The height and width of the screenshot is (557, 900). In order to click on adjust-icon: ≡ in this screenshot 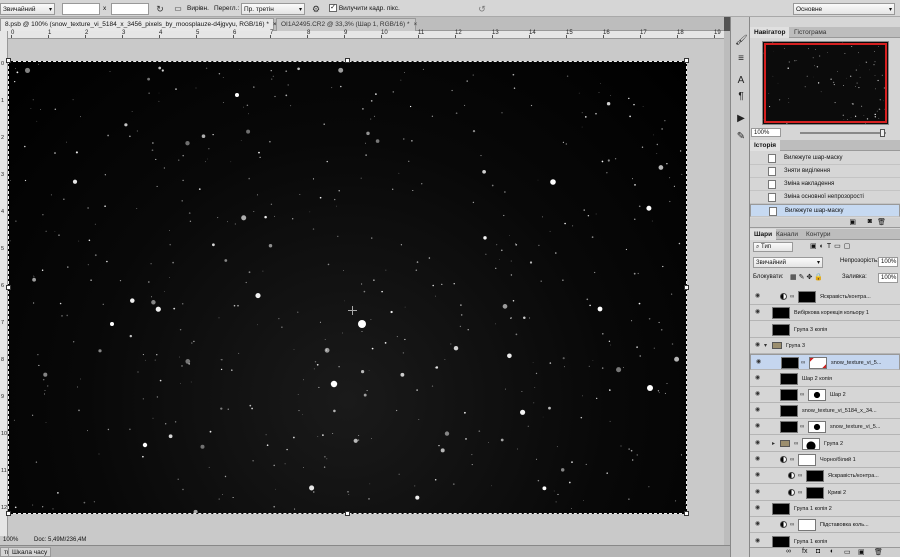, I will do `click(741, 59)`.